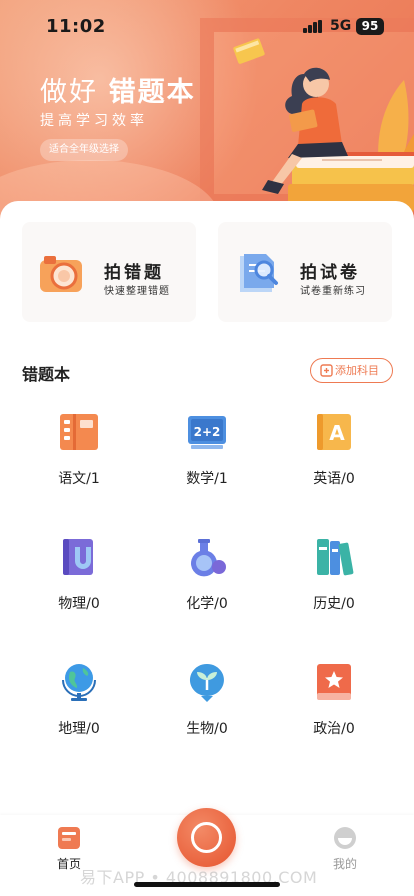  Describe the element at coordinates (78, 557) in the screenshot. I see `magnet-book-icon` at that location.